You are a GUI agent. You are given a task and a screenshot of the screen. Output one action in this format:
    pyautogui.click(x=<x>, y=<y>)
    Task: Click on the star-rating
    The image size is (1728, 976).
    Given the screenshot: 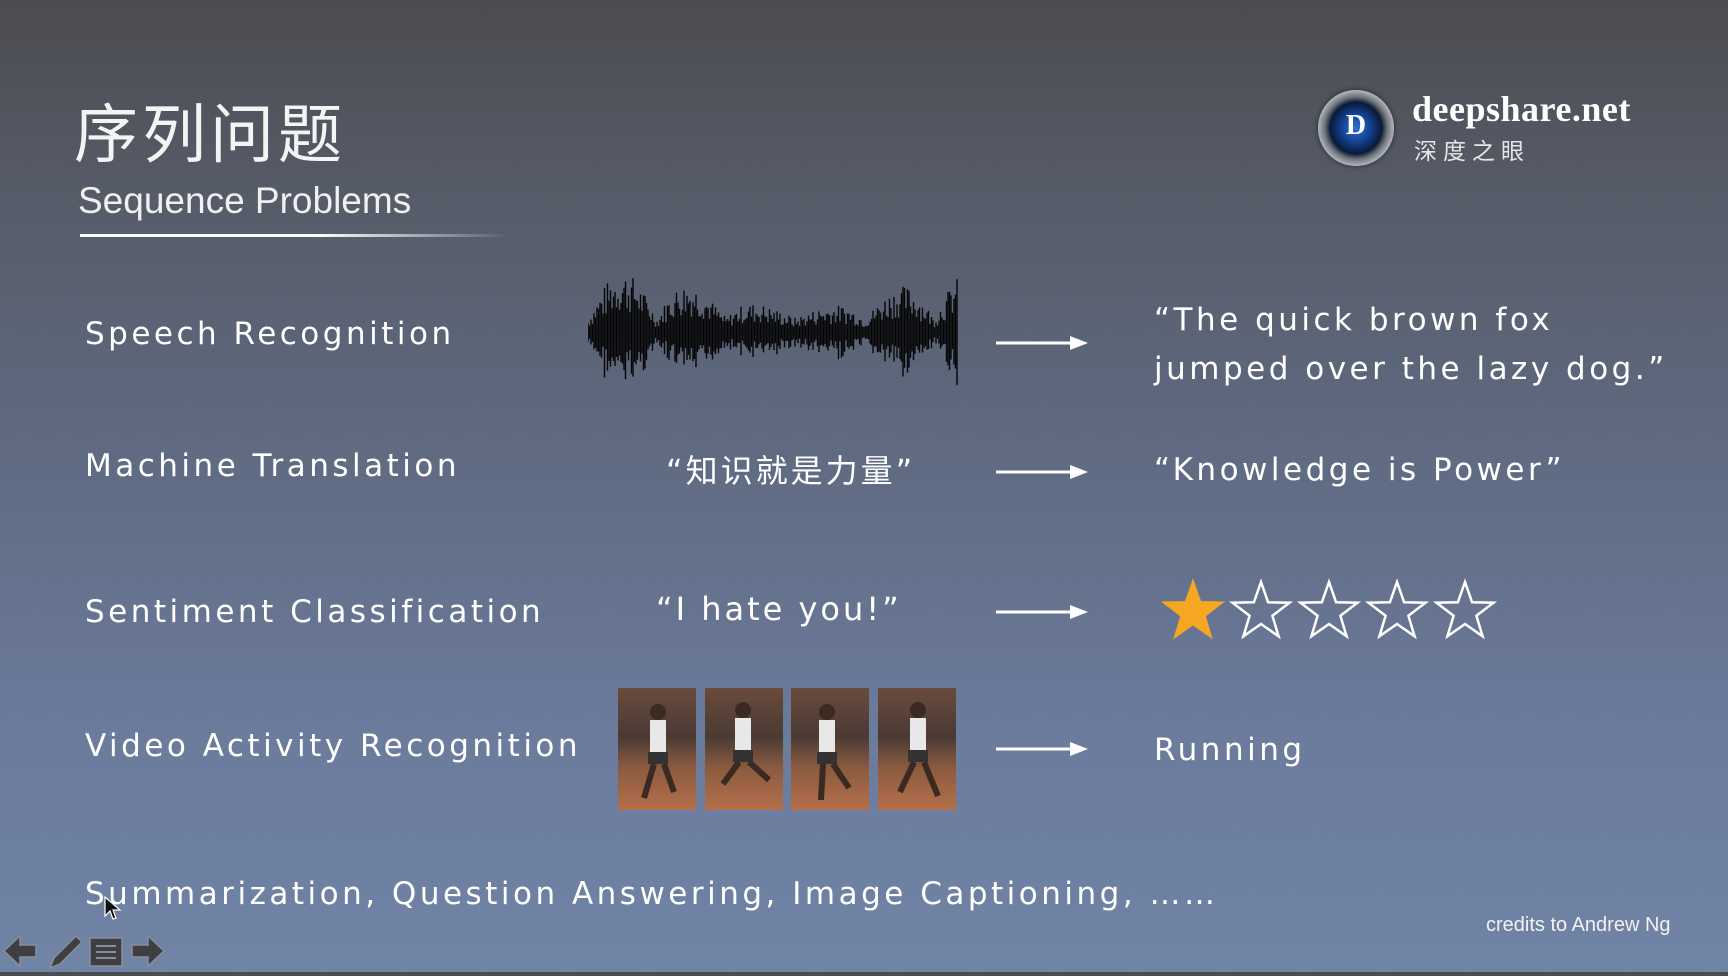 What is the action you would take?
    pyautogui.click(x=1330, y=609)
    